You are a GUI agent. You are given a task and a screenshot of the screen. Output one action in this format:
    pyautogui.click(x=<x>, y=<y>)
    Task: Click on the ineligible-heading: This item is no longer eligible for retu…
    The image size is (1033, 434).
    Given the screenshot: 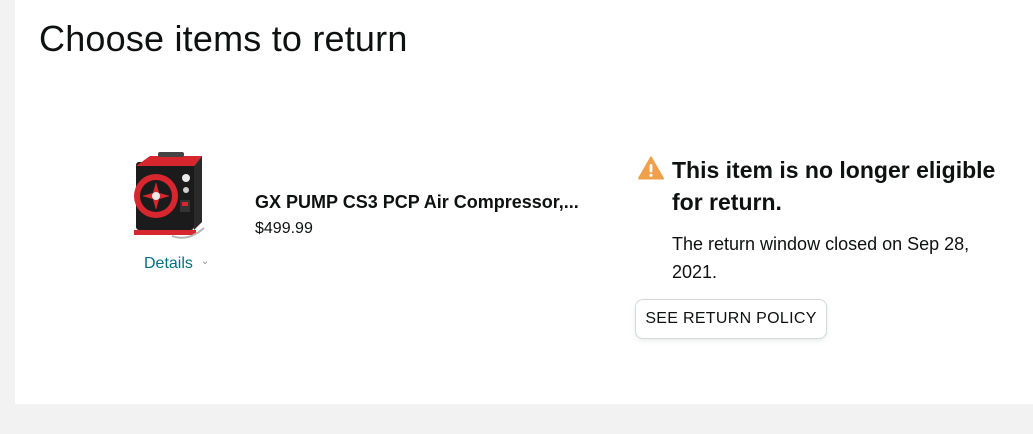 What is the action you would take?
    pyautogui.click(x=834, y=186)
    